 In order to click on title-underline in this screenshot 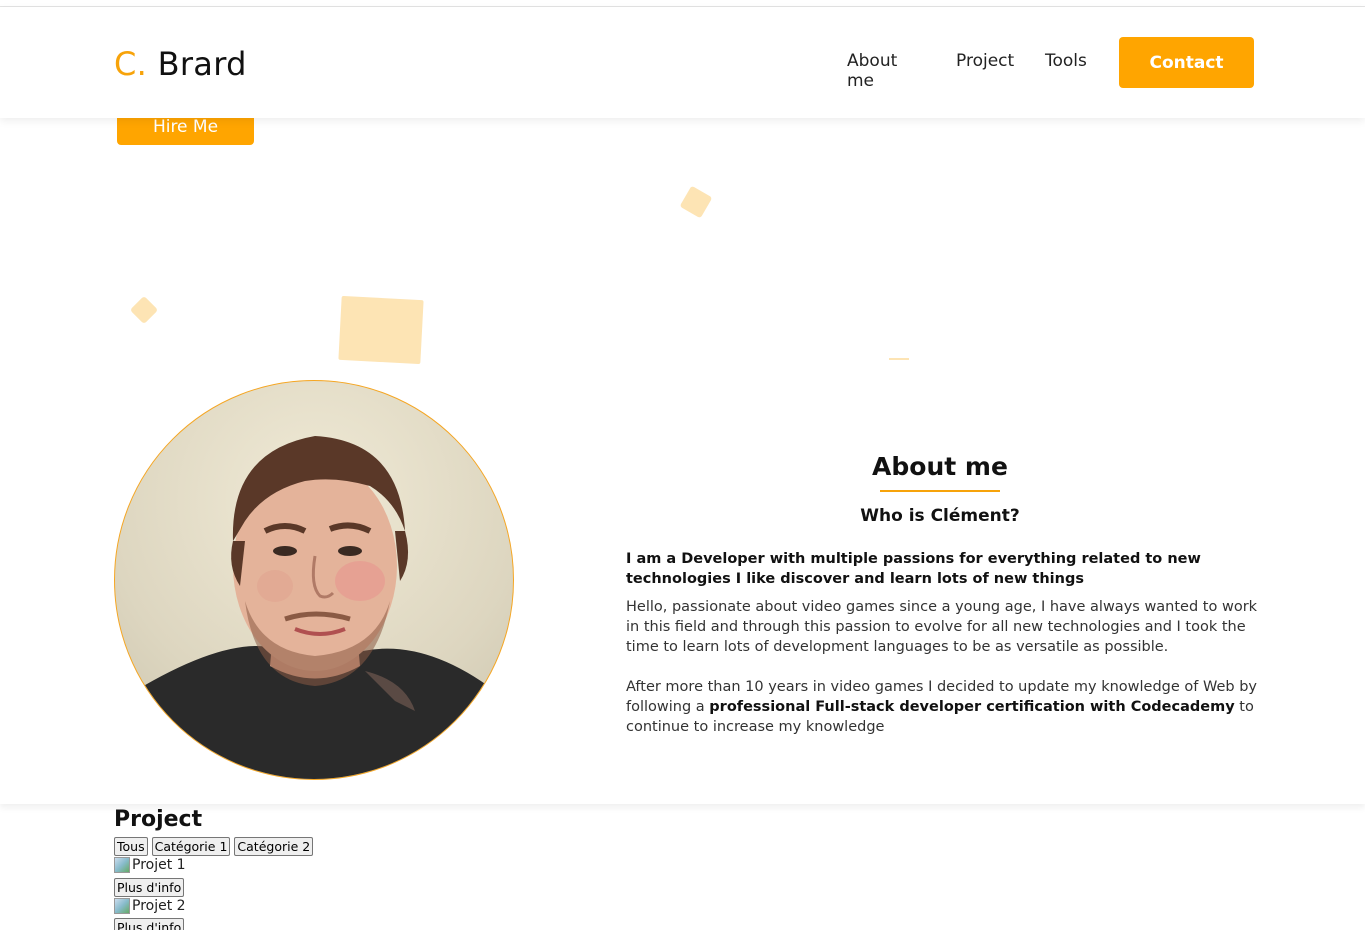, I will do `click(940, 491)`.